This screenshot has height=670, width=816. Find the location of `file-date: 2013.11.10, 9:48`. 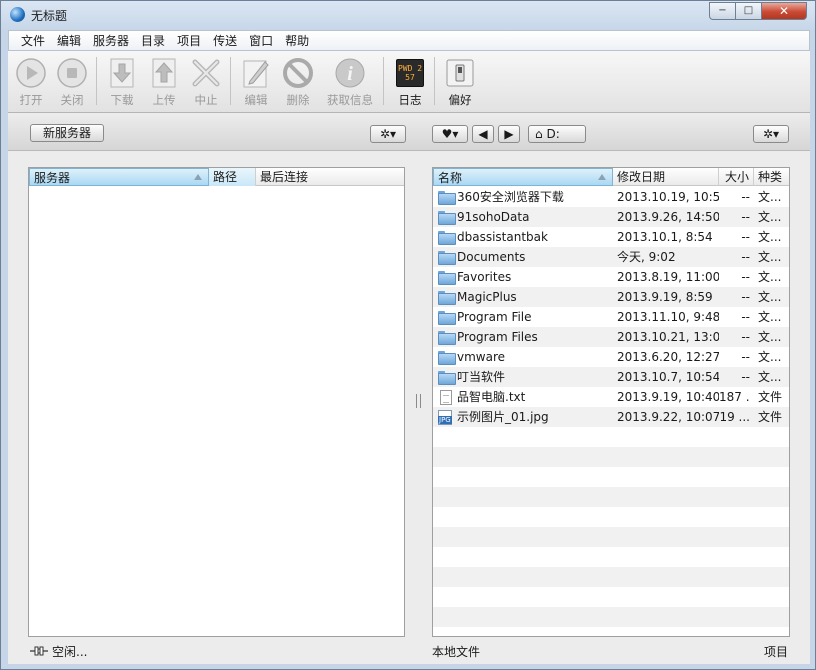

file-date: 2013.11.10, 9:48 is located at coordinates (668, 317).